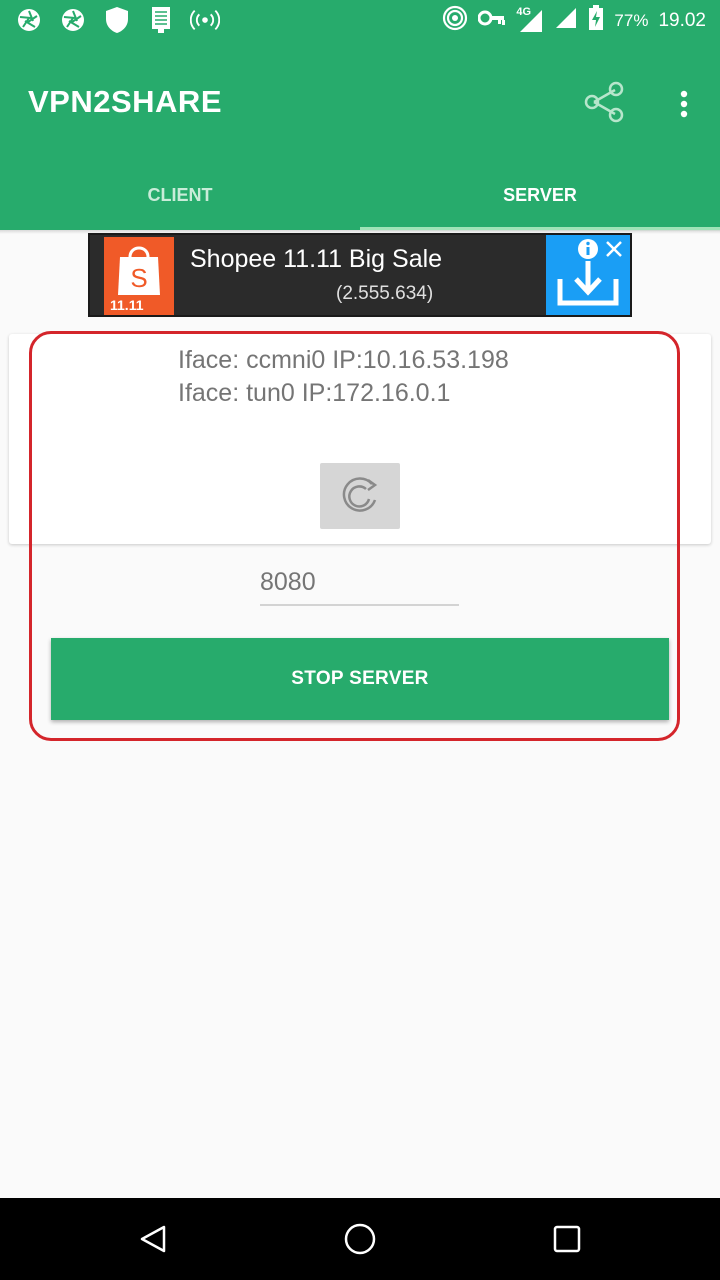  Describe the element at coordinates (343, 360) in the screenshot. I see `interface-line: Iface: ccmni0 IP:10.16.53.198` at that location.